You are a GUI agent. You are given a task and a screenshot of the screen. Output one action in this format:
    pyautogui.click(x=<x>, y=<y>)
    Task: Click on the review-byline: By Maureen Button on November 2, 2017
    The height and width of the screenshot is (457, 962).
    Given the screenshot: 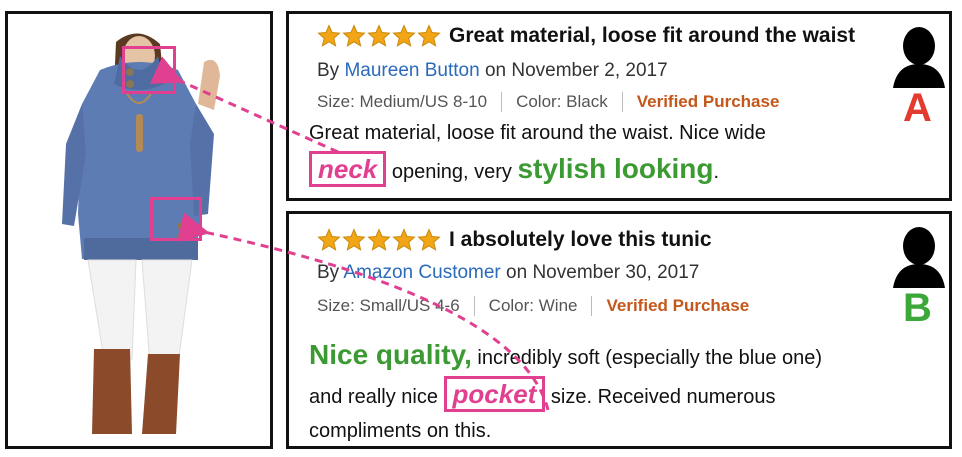 What is the action you would take?
    pyautogui.click(x=492, y=71)
    